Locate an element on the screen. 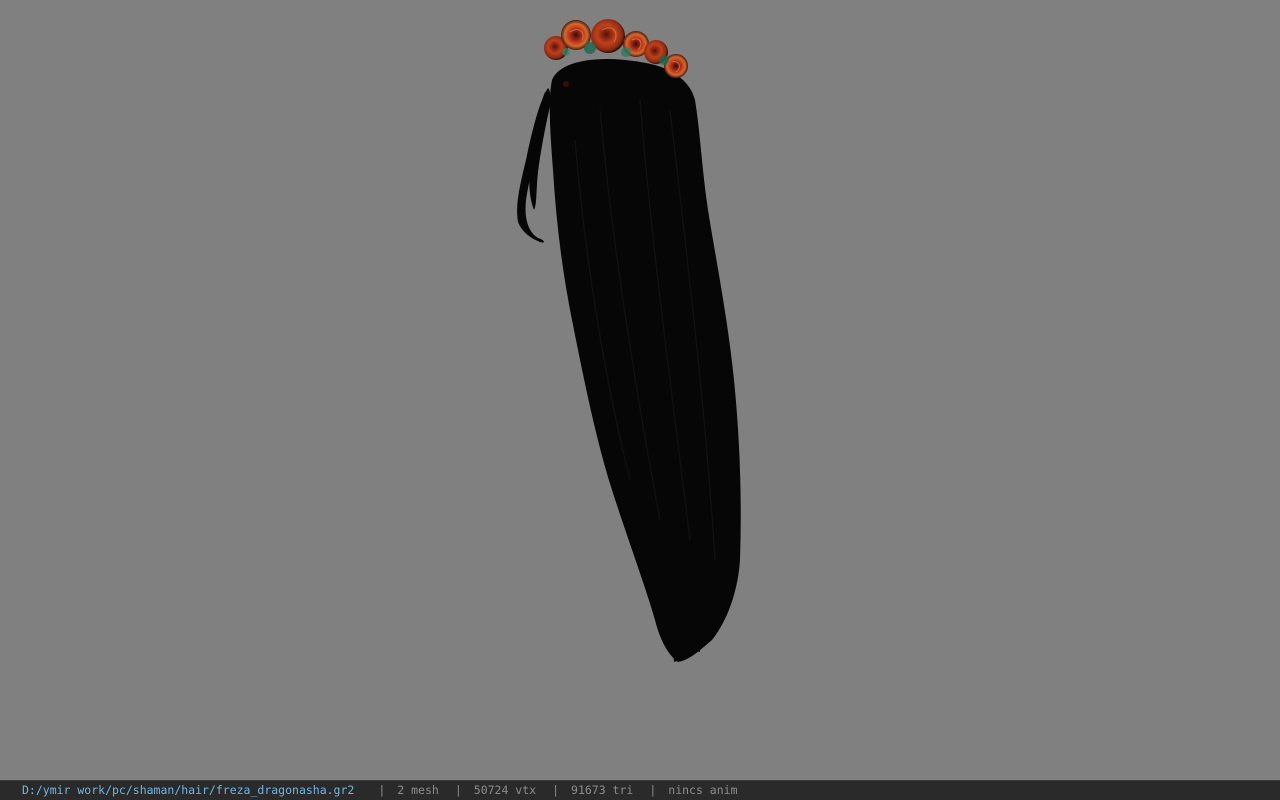 This screenshot has width=1280, height=800. triangle-count-label: 91673 tri is located at coordinates (602, 790).